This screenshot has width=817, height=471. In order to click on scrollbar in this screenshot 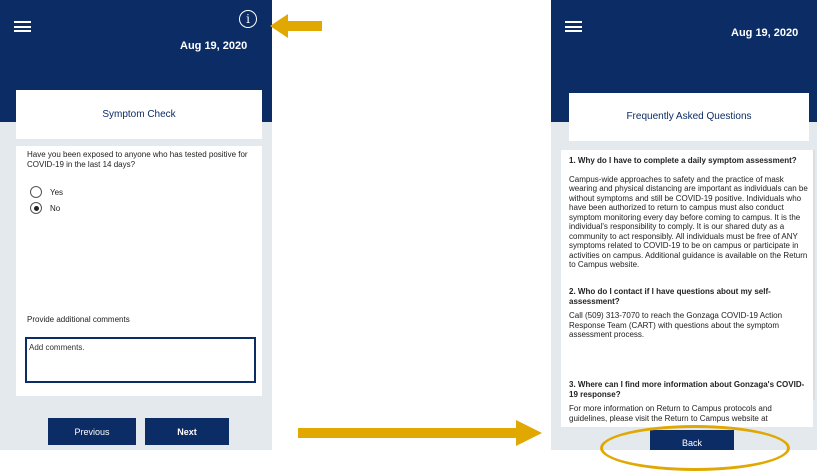, I will do `click(814, 275)`.